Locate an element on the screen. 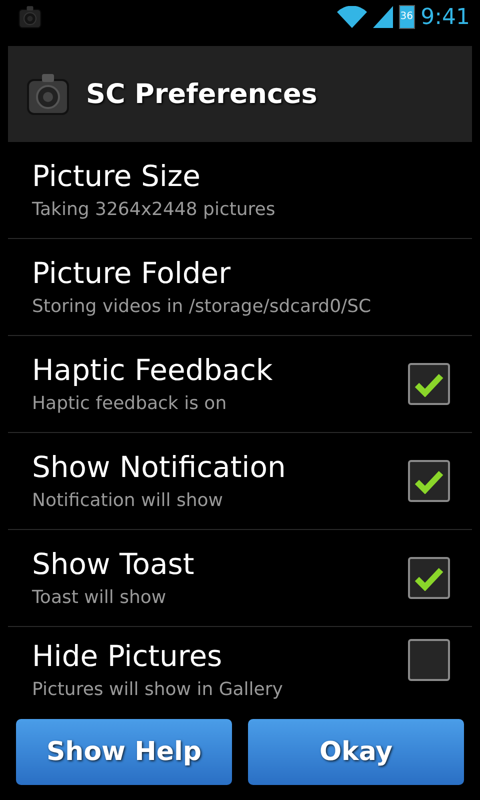 The width and height of the screenshot is (480, 800). preference-summary: Pictures will show in Gallery is located at coordinates (158, 690).